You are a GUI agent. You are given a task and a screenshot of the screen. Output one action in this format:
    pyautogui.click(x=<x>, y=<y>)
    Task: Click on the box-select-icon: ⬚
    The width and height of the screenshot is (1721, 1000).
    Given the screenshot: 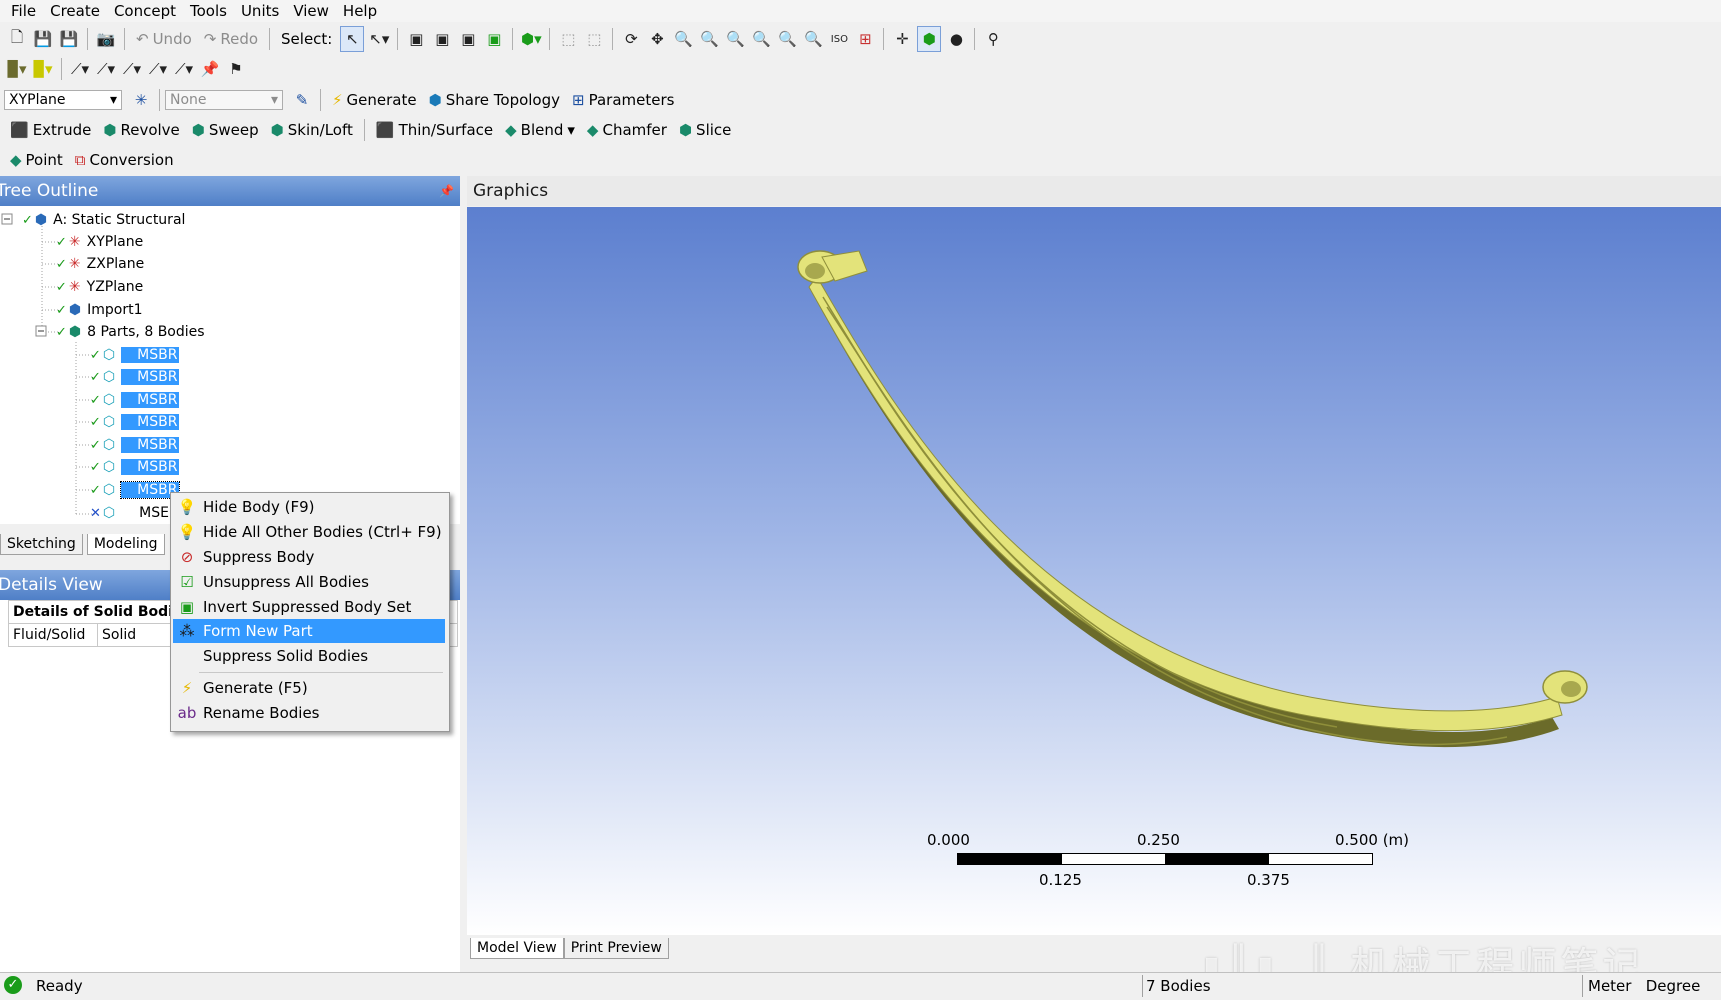 What is the action you would take?
    pyautogui.click(x=568, y=39)
    